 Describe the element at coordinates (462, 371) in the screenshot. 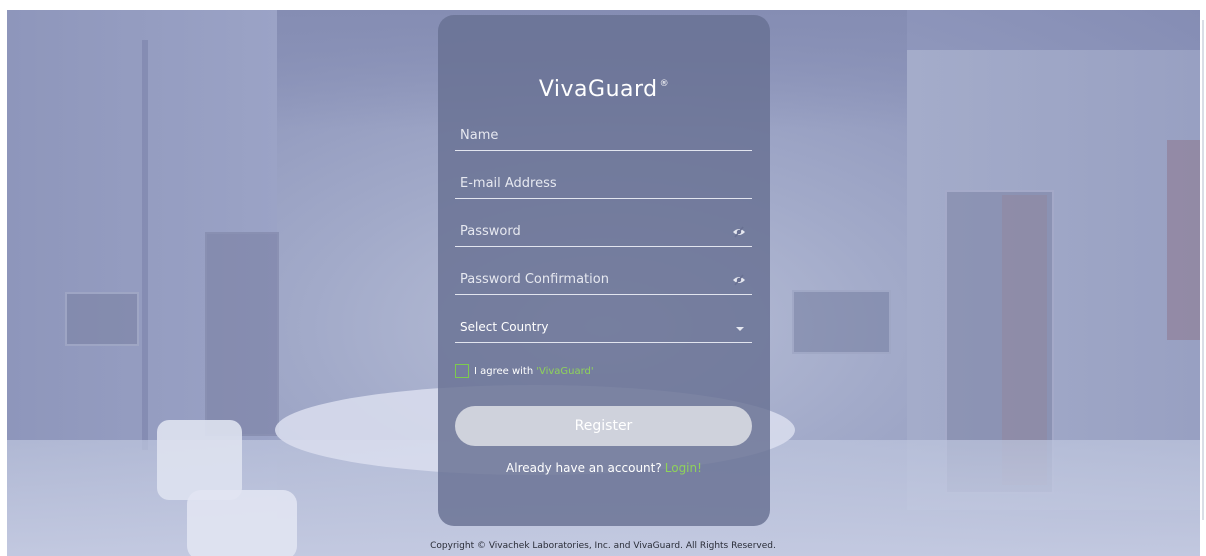

I see `agree-checkbox` at that location.